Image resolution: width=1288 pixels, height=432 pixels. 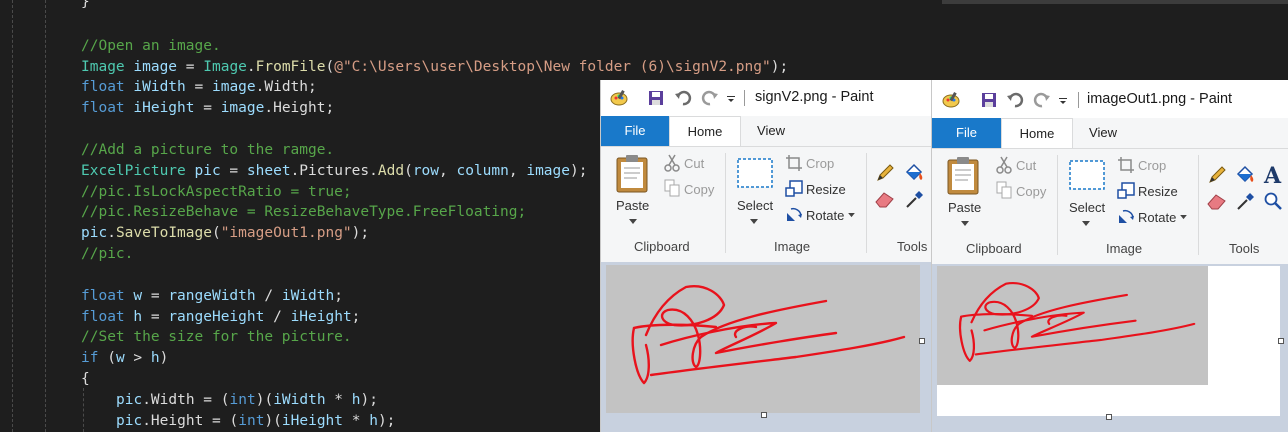 What do you see at coordinates (155, 358) in the screenshot?
I see `code-token: h` at bounding box center [155, 358].